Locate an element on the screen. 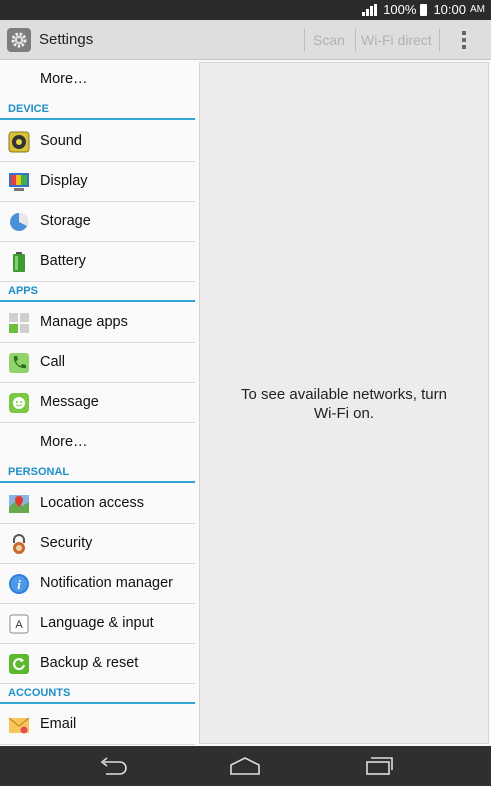  section-header-label: DEVICE is located at coordinates (28, 109).